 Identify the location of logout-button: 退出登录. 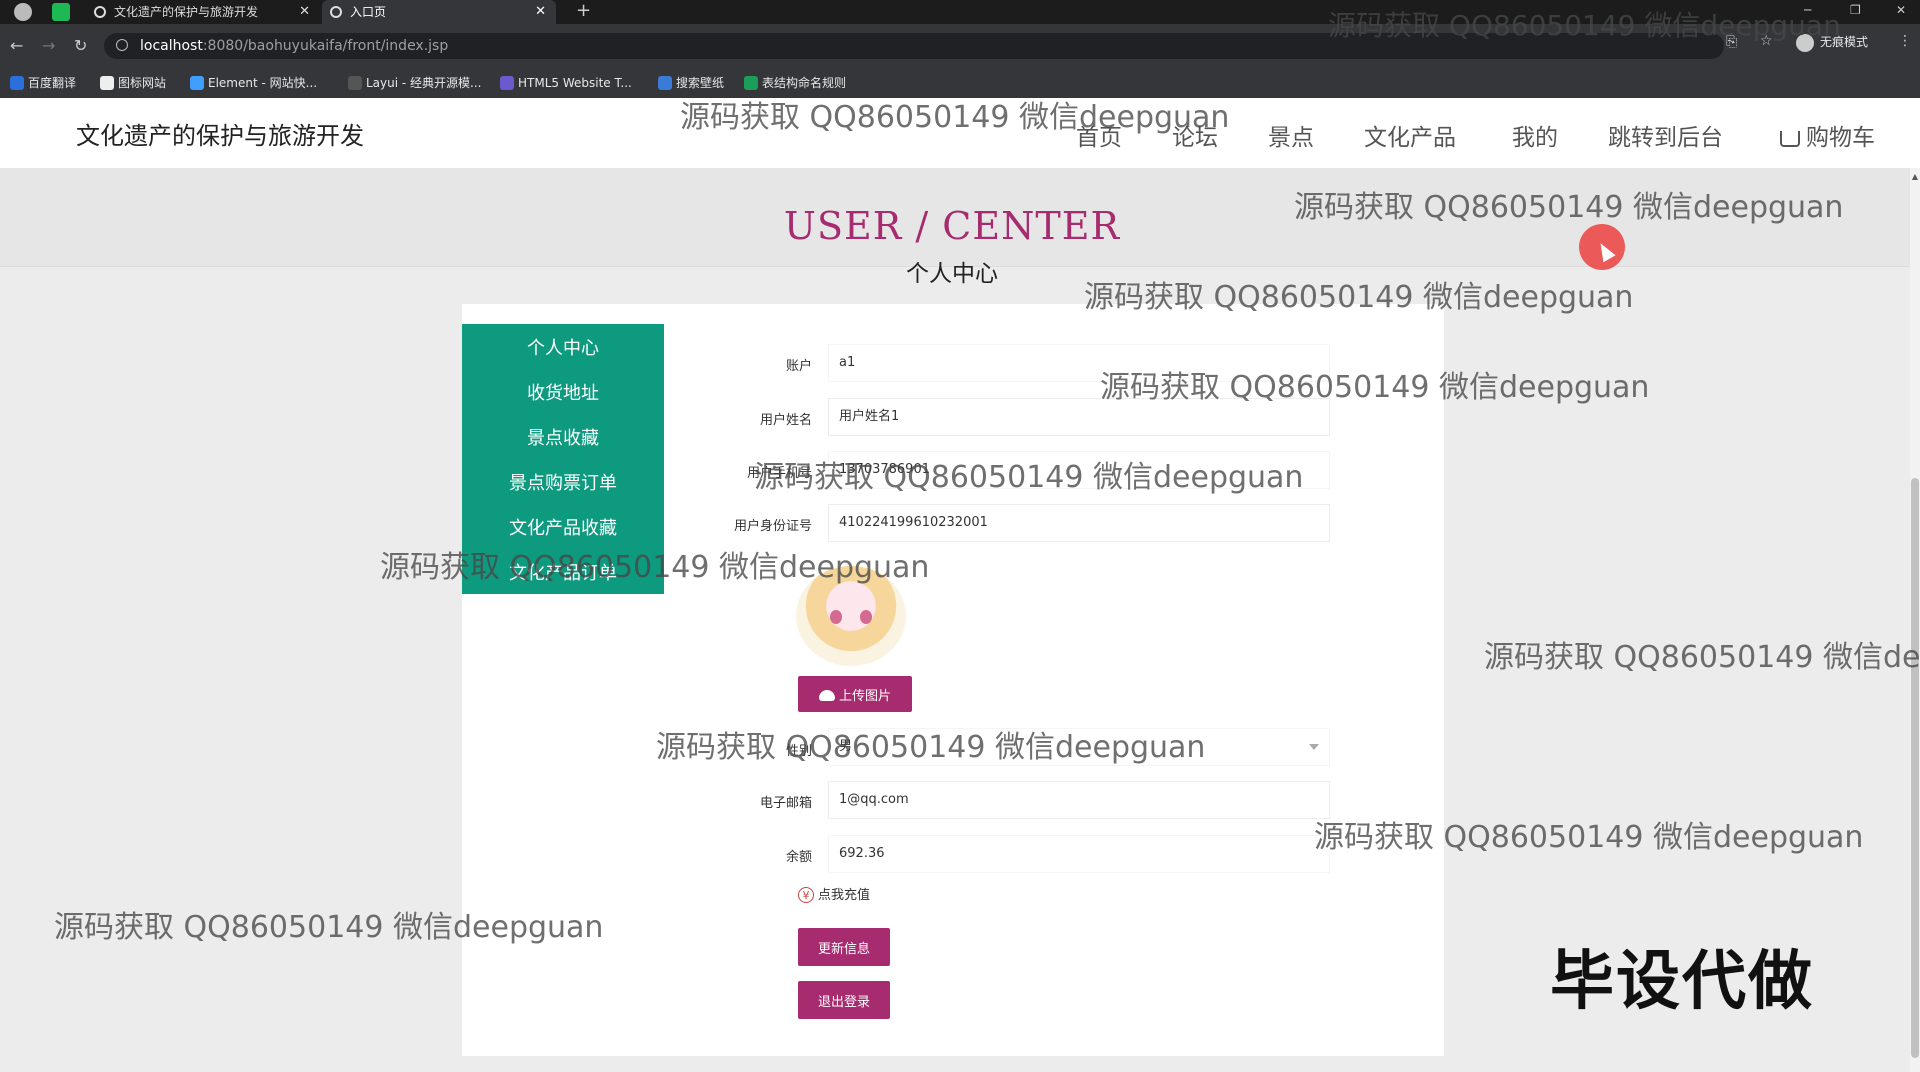
(844, 1000).